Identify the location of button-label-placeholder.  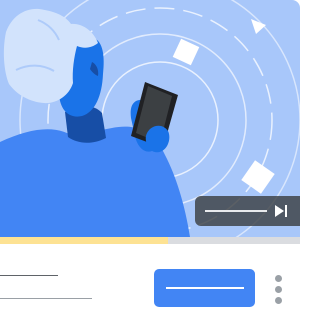
(205, 288).